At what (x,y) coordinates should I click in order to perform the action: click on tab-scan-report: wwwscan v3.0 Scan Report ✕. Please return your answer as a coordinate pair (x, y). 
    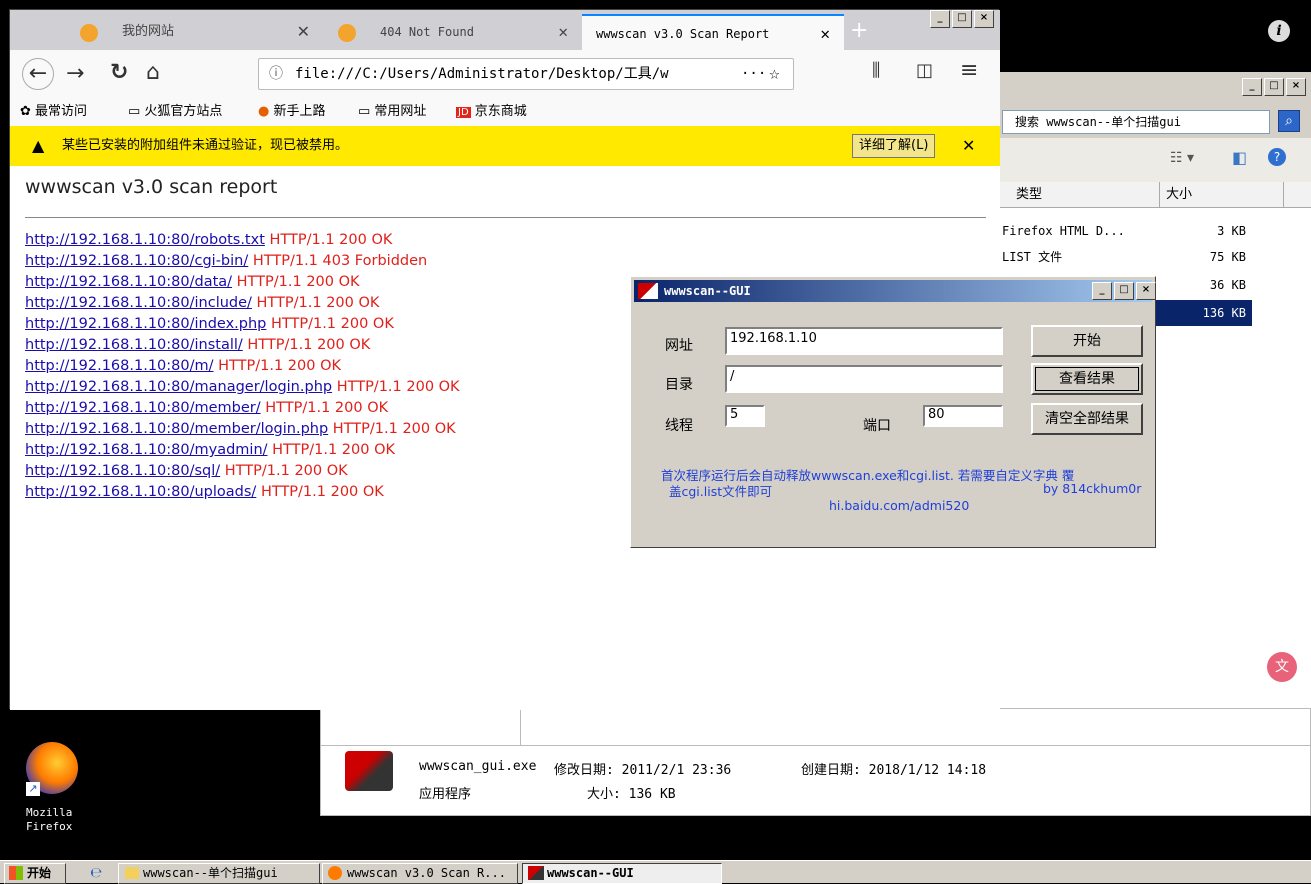
    Looking at the image, I should click on (713, 32).